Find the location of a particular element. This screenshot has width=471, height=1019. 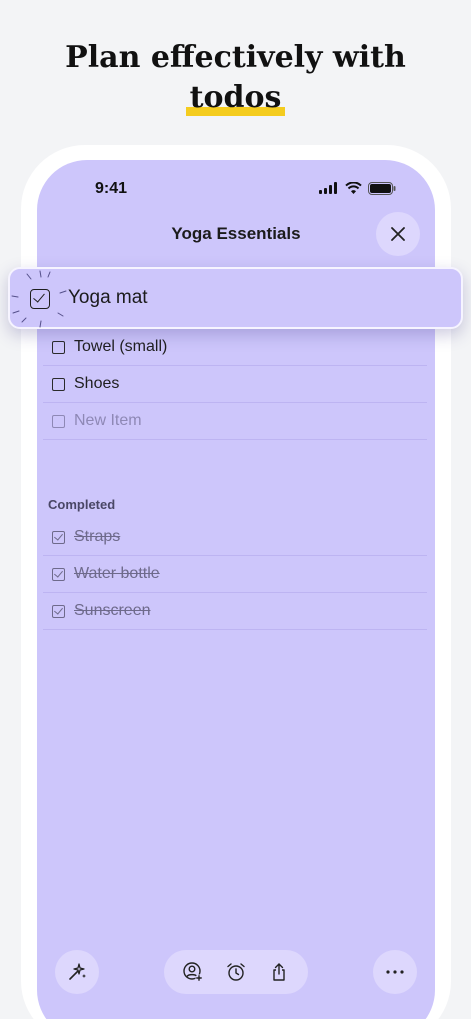

completed-item: Sunscreen is located at coordinates (235, 611).